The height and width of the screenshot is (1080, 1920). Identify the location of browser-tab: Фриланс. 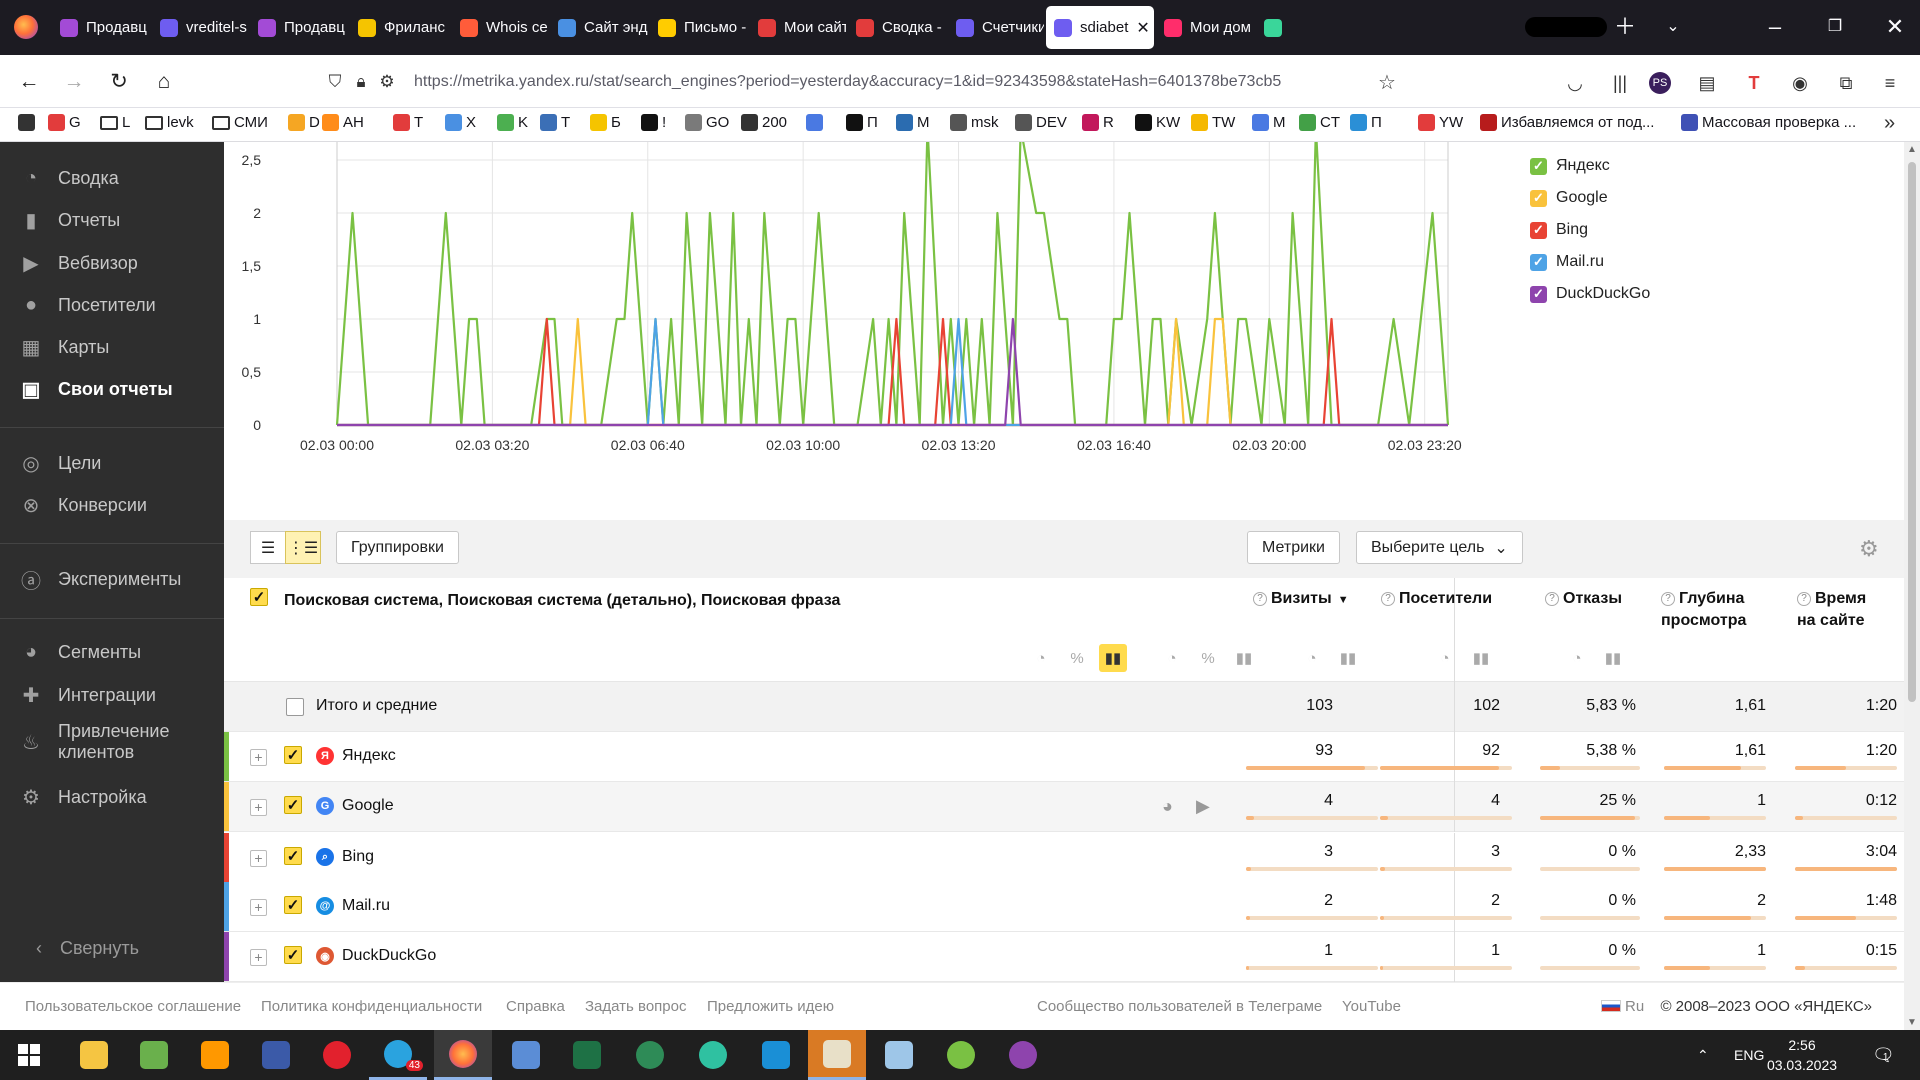
(400, 27).